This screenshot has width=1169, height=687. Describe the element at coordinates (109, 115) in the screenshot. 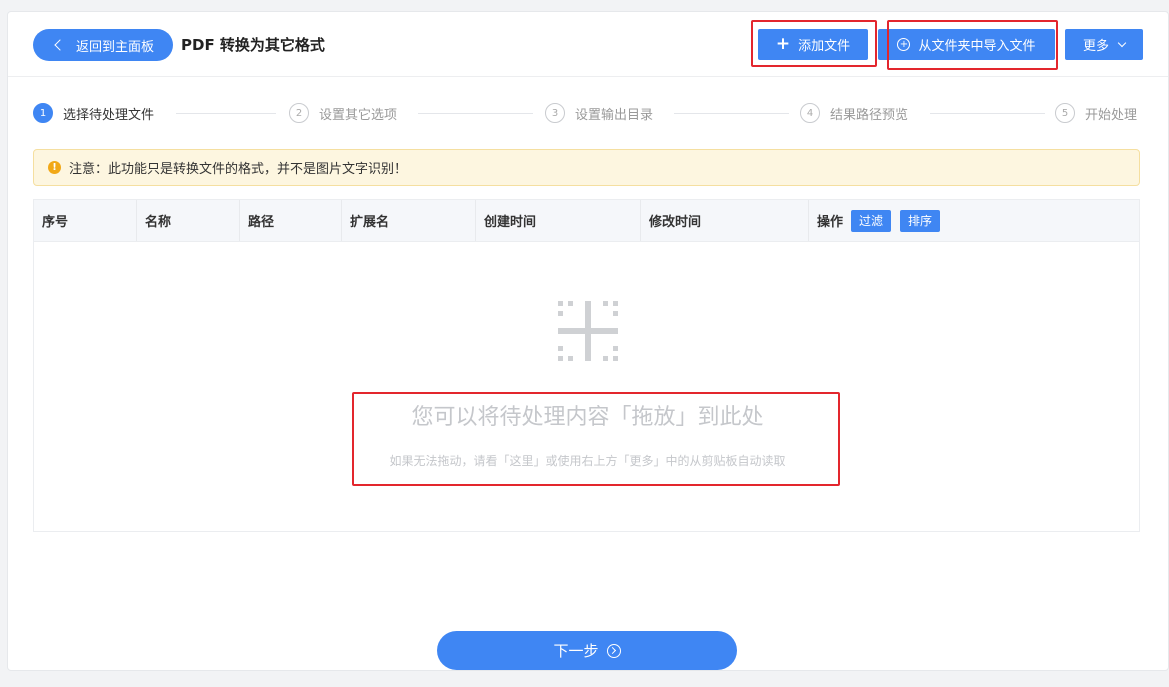

I see `step-label: 选择待处理文件` at that location.